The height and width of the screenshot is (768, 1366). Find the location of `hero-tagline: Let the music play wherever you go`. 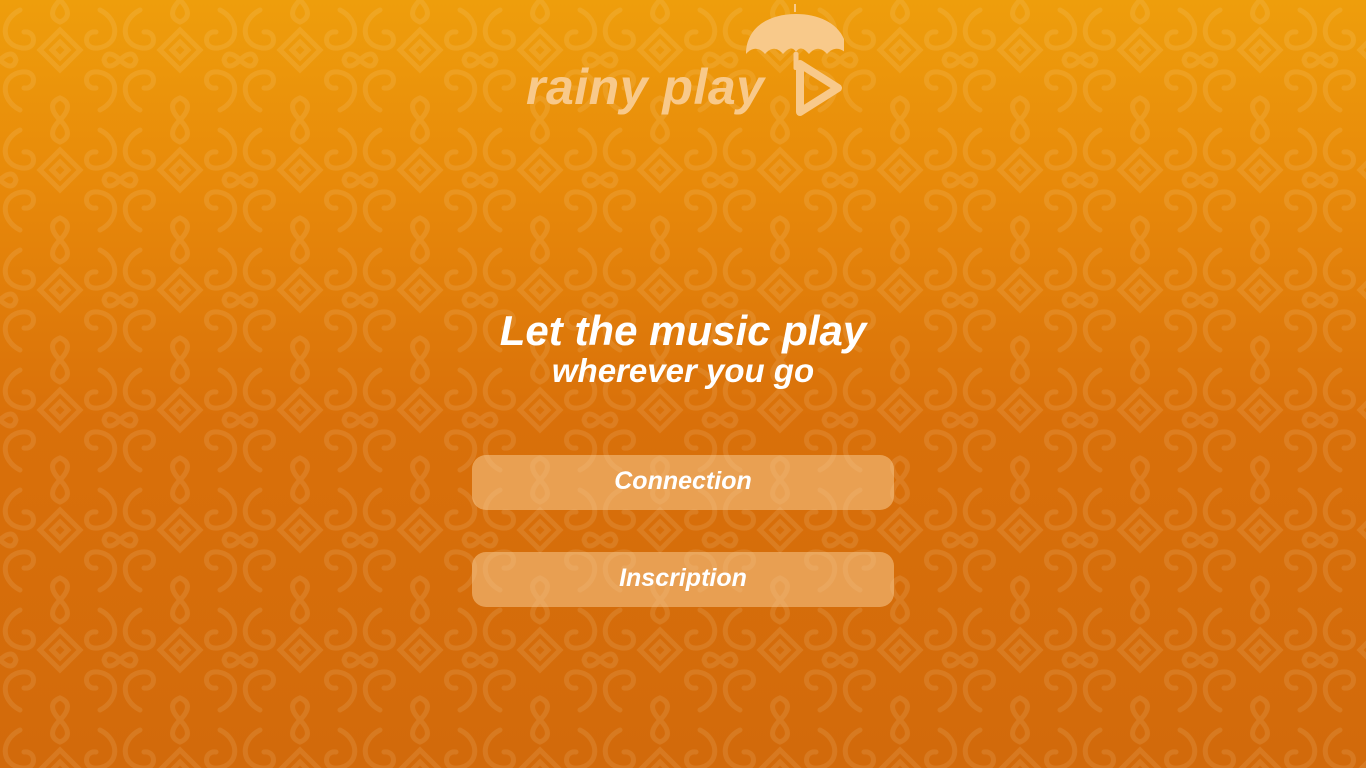

hero-tagline: Let the music play wherever you go is located at coordinates (683, 347).